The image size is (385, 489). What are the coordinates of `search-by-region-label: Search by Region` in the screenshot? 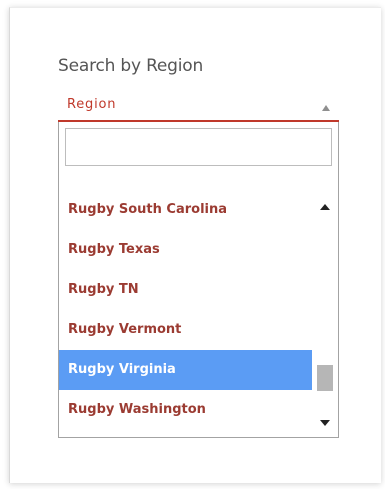 It's located at (131, 66).